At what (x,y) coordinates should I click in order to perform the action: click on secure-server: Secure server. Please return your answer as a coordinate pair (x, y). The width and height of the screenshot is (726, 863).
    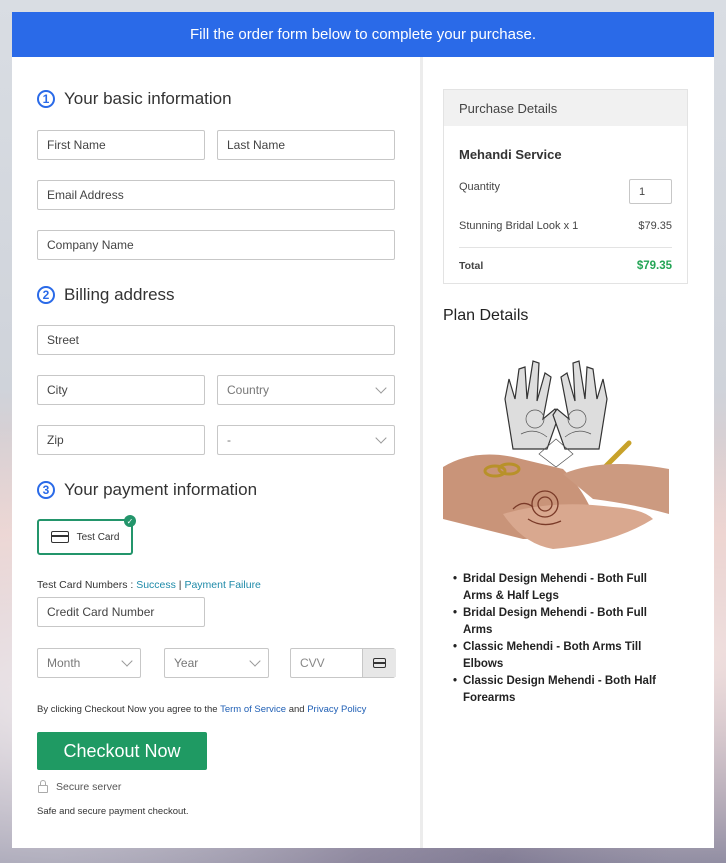
    Looking at the image, I should click on (80, 786).